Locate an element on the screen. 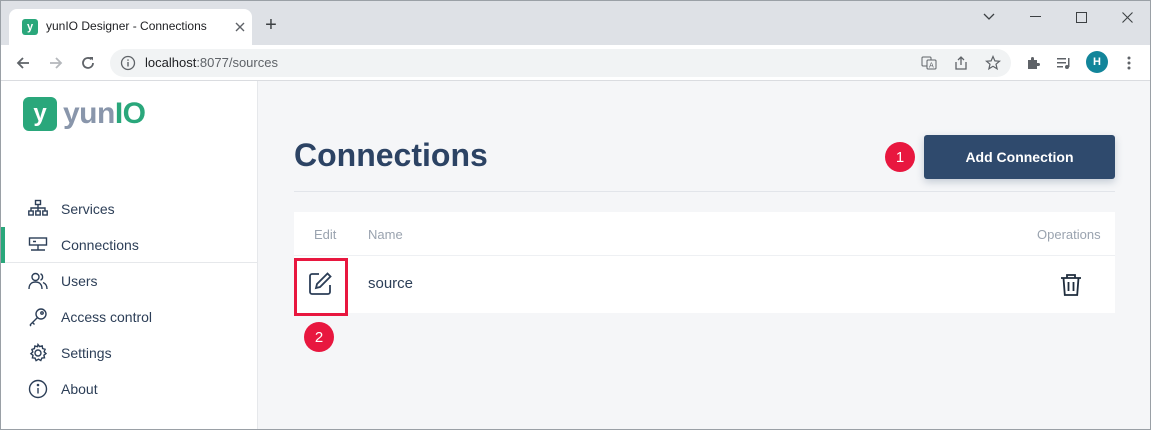 Image resolution: width=1151 pixels, height=430 pixels. translate-icon: A is located at coordinates (929, 63).